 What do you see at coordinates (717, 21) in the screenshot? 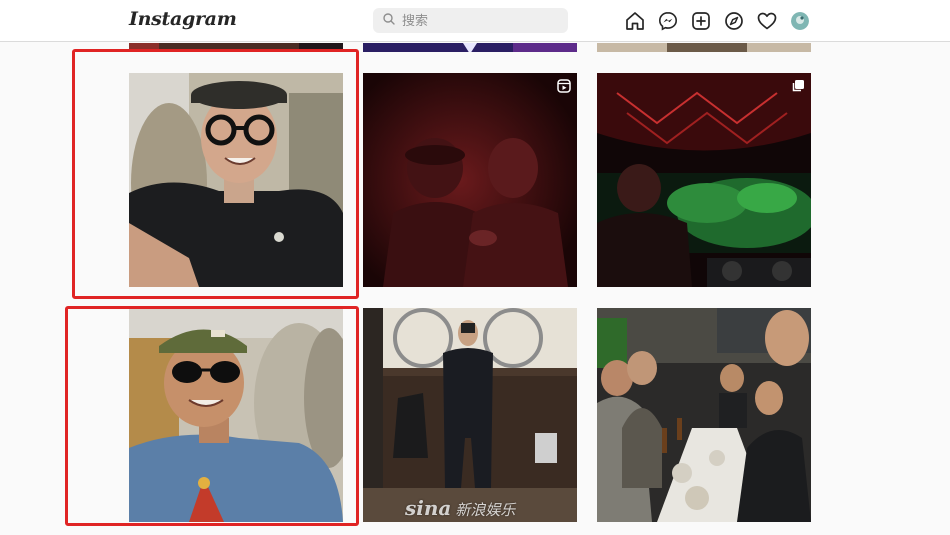
I see `nav-icons` at bounding box center [717, 21].